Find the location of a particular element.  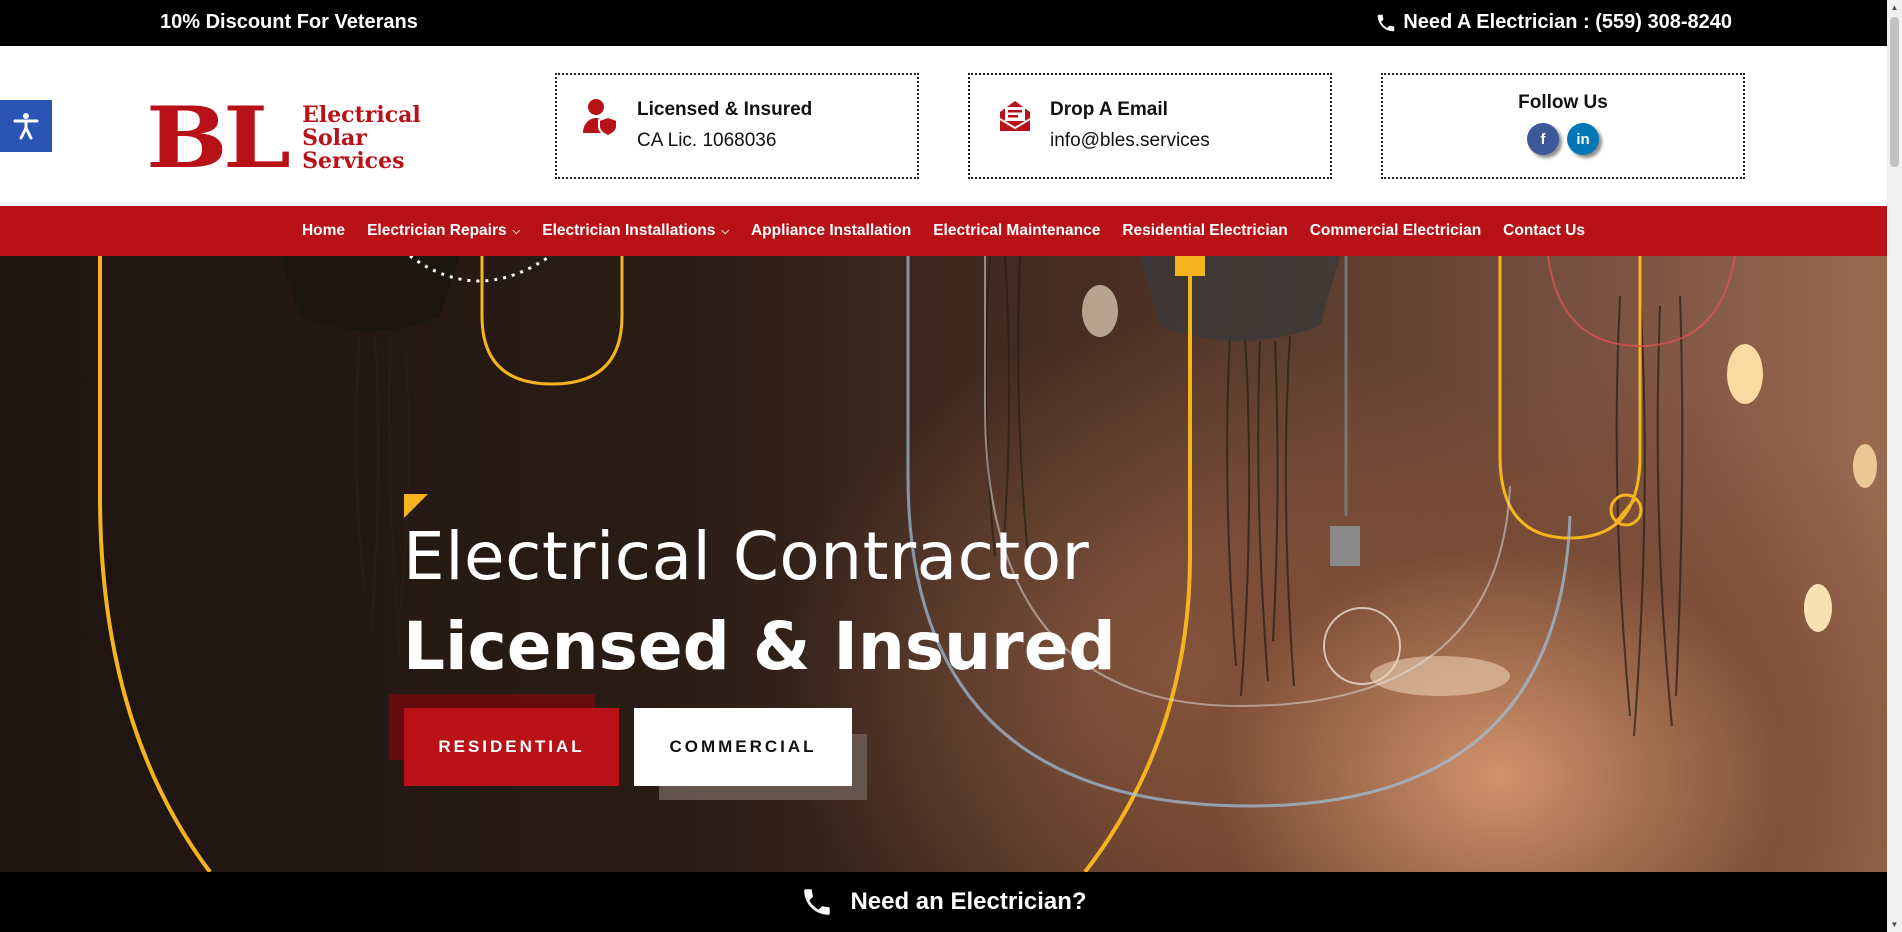

license-number: CA Lic. 1068036 is located at coordinates (707, 140).